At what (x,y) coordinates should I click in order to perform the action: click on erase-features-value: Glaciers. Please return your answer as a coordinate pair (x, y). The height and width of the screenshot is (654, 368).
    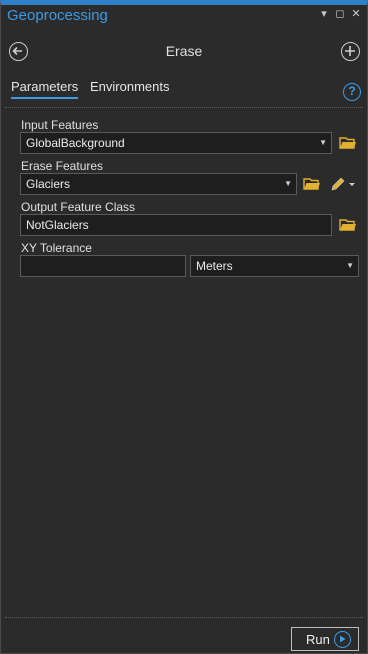
    Looking at the image, I should click on (48, 184).